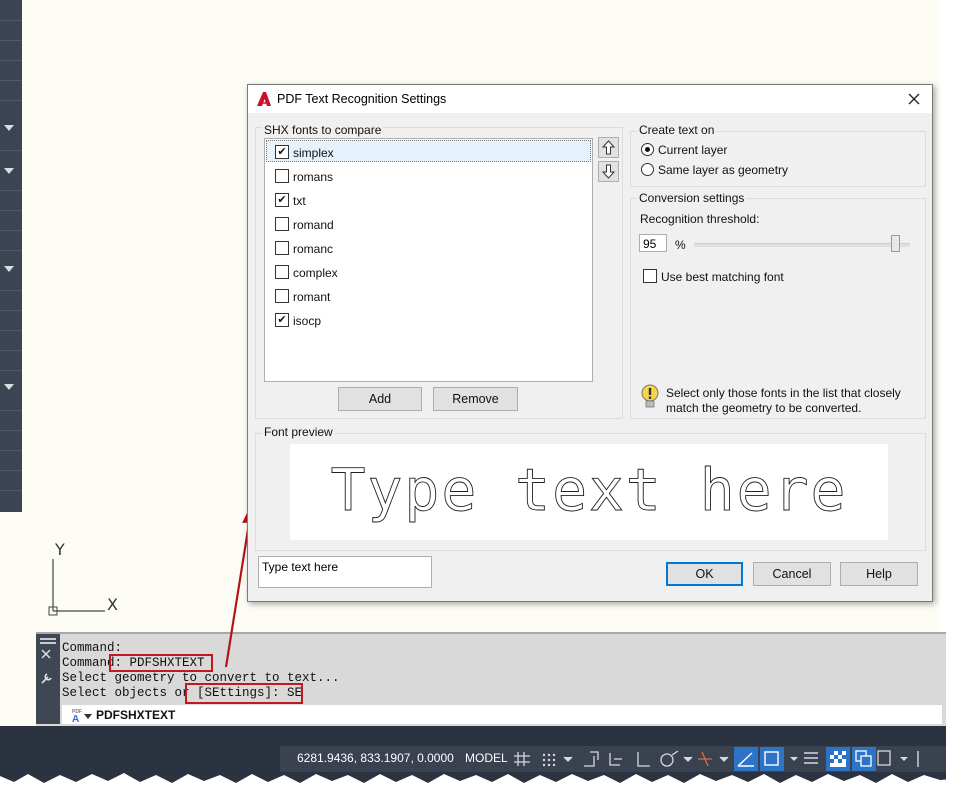 This screenshot has height=794, width=968. Describe the element at coordinates (957, 397) in the screenshot. I see `torn-edge-right` at that location.